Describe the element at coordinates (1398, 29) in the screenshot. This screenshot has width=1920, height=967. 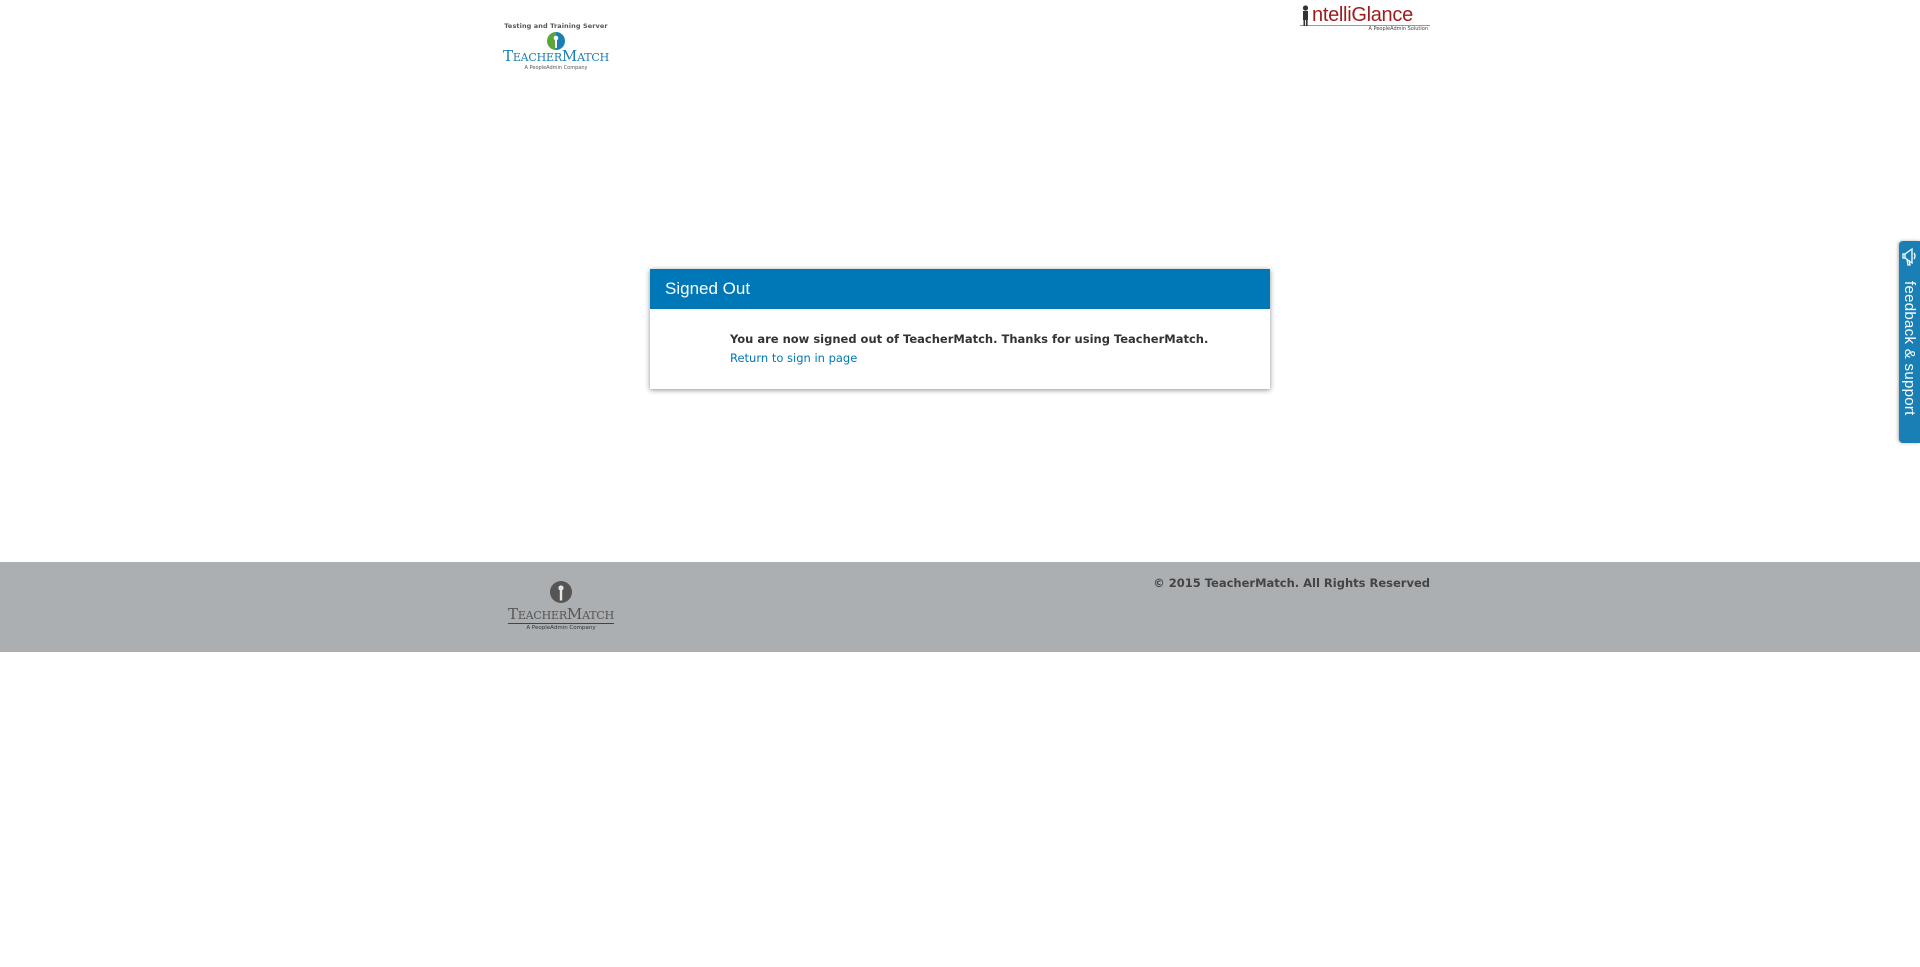
I see `intelliglance-tagline: A PeopleAdmin Solution` at that location.